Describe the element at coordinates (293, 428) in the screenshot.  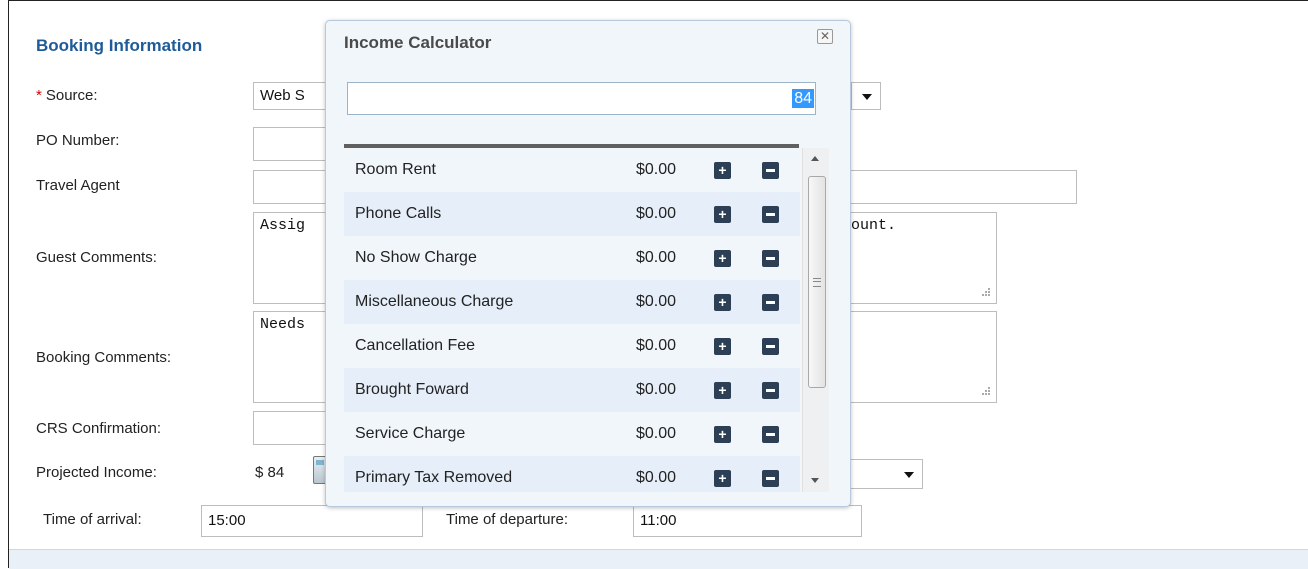
I see `crs-confirmation-input` at that location.